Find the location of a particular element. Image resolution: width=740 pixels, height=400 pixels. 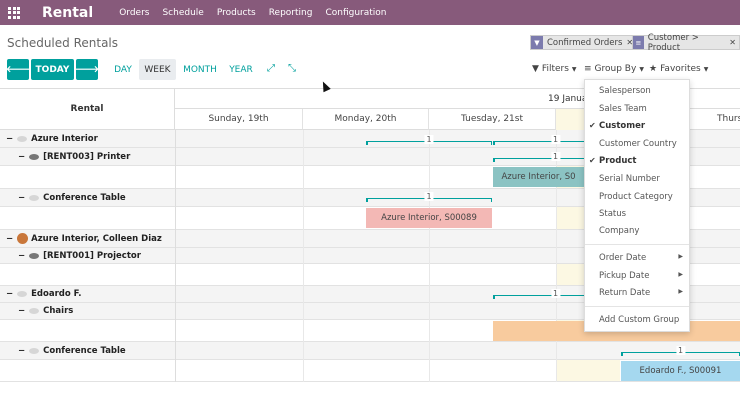

rental-pill: Azure Interior, S00089 is located at coordinates (429, 218).